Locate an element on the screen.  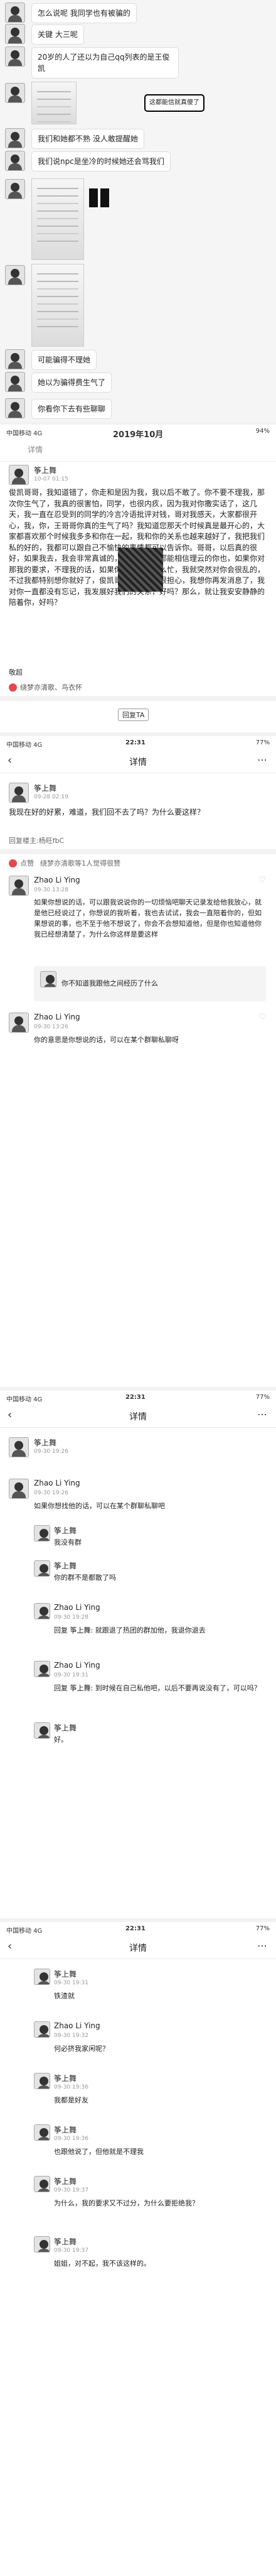
chat-panel-tail: 你看你下去有些聊聊 is located at coordinates (138, 409).